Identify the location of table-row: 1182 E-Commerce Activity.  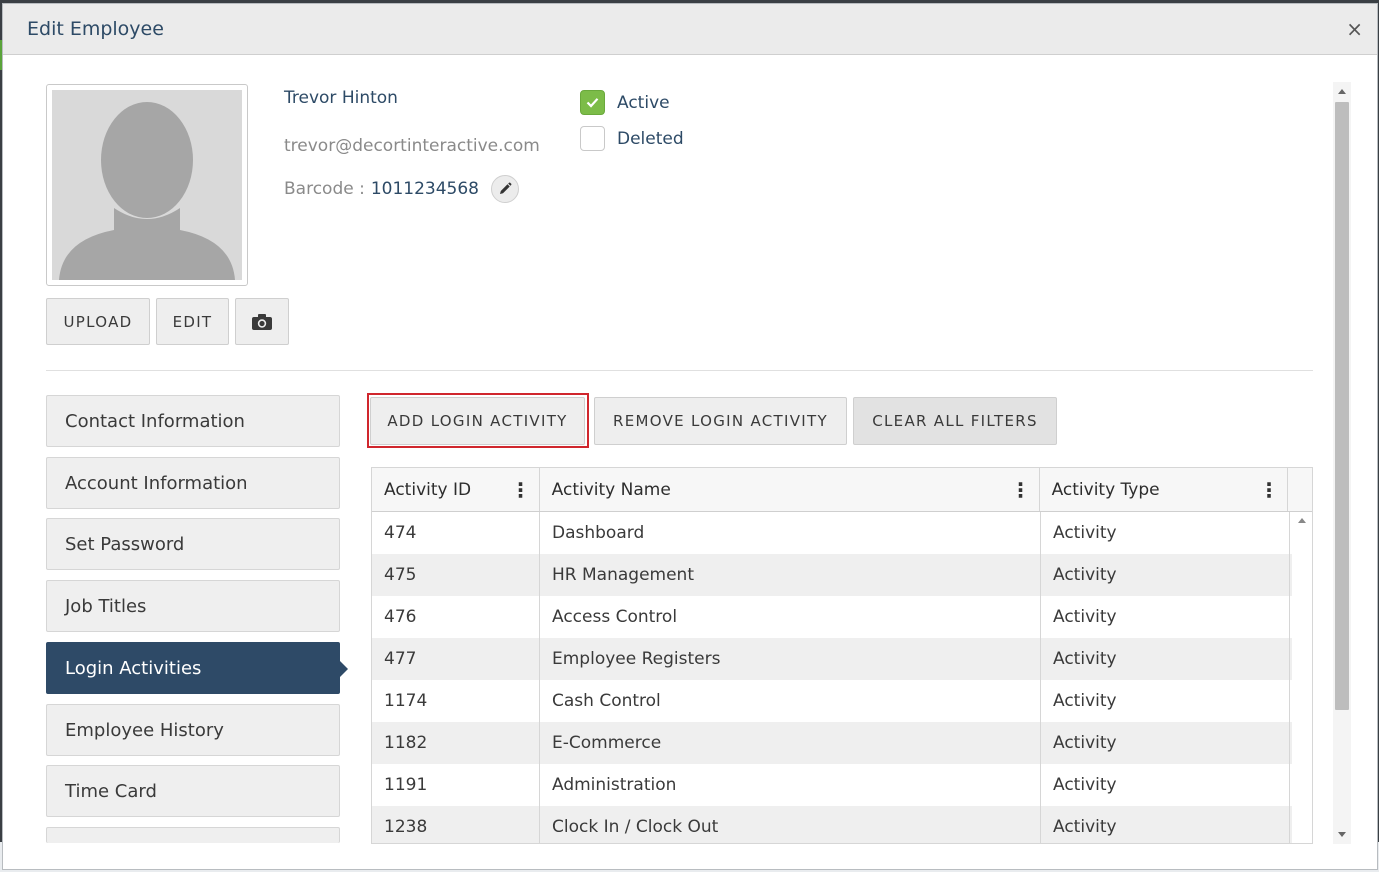
(842, 743).